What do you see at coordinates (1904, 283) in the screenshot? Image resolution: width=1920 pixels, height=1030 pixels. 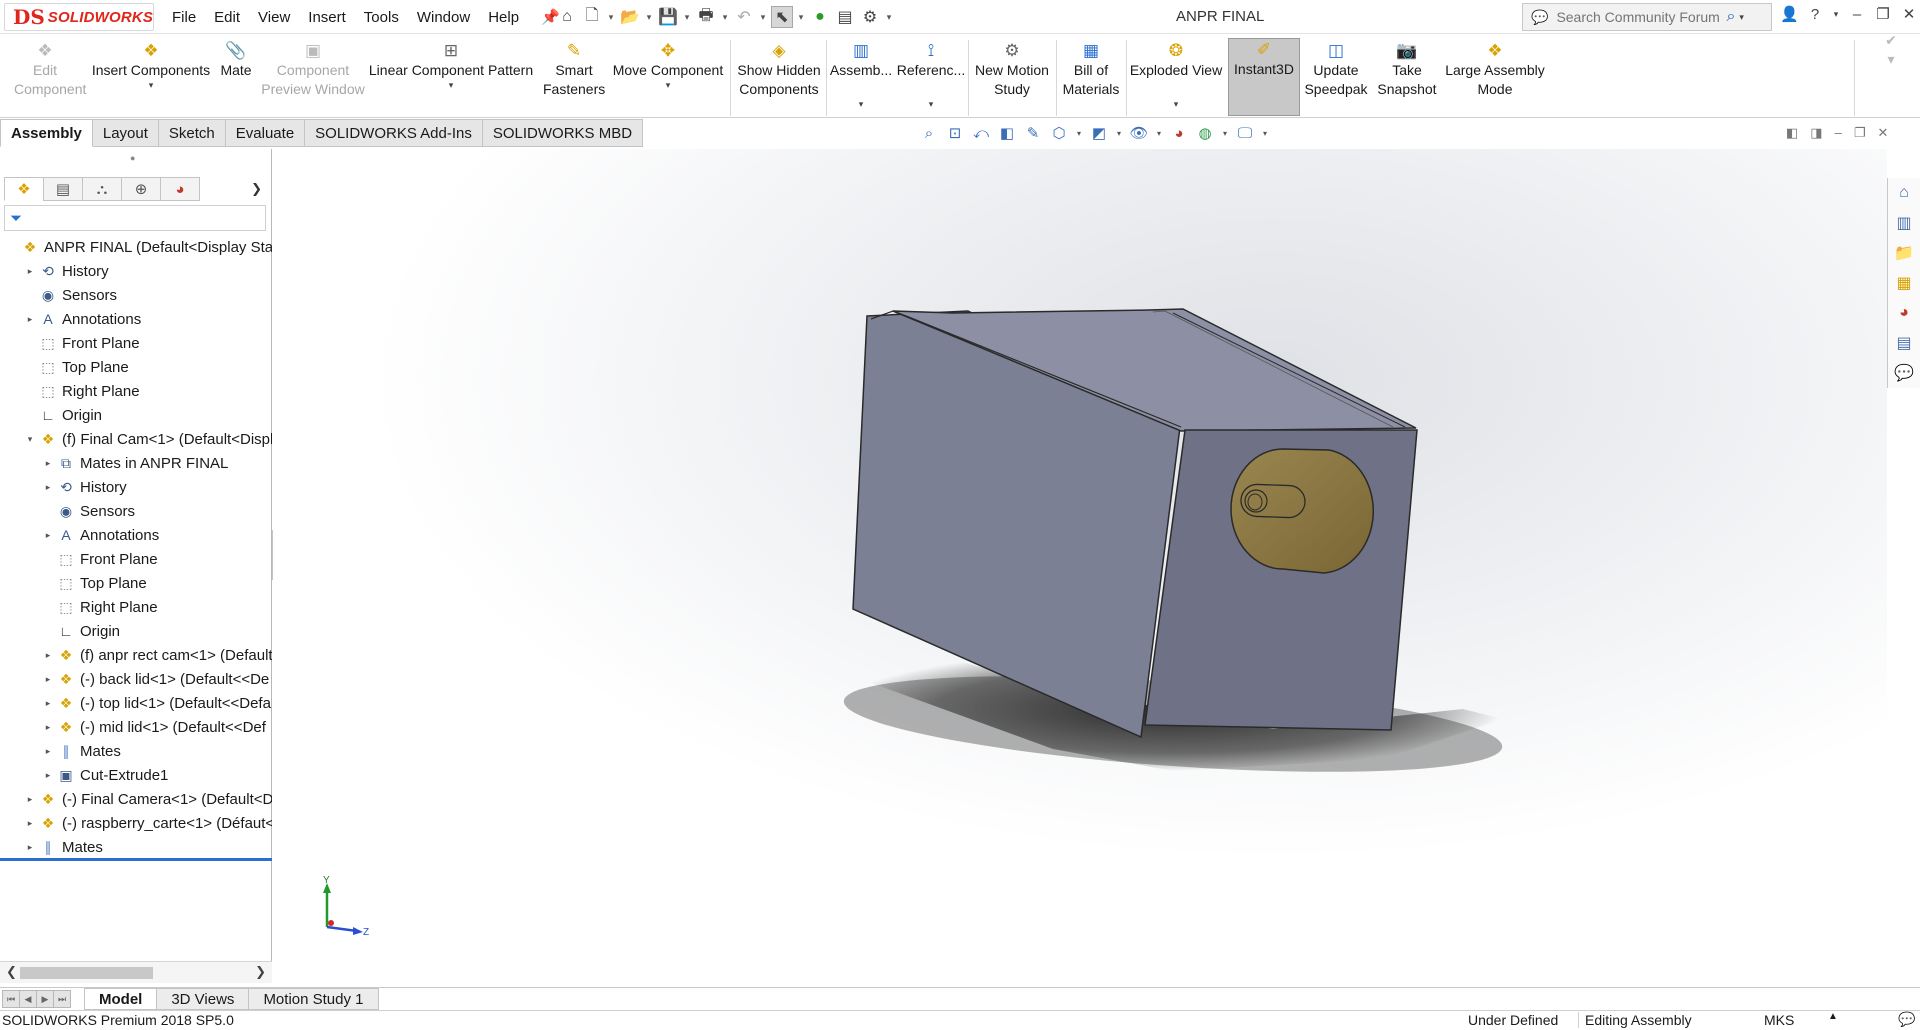 I see `view-palette-icon: ▦` at bounding box center [1904, 283].